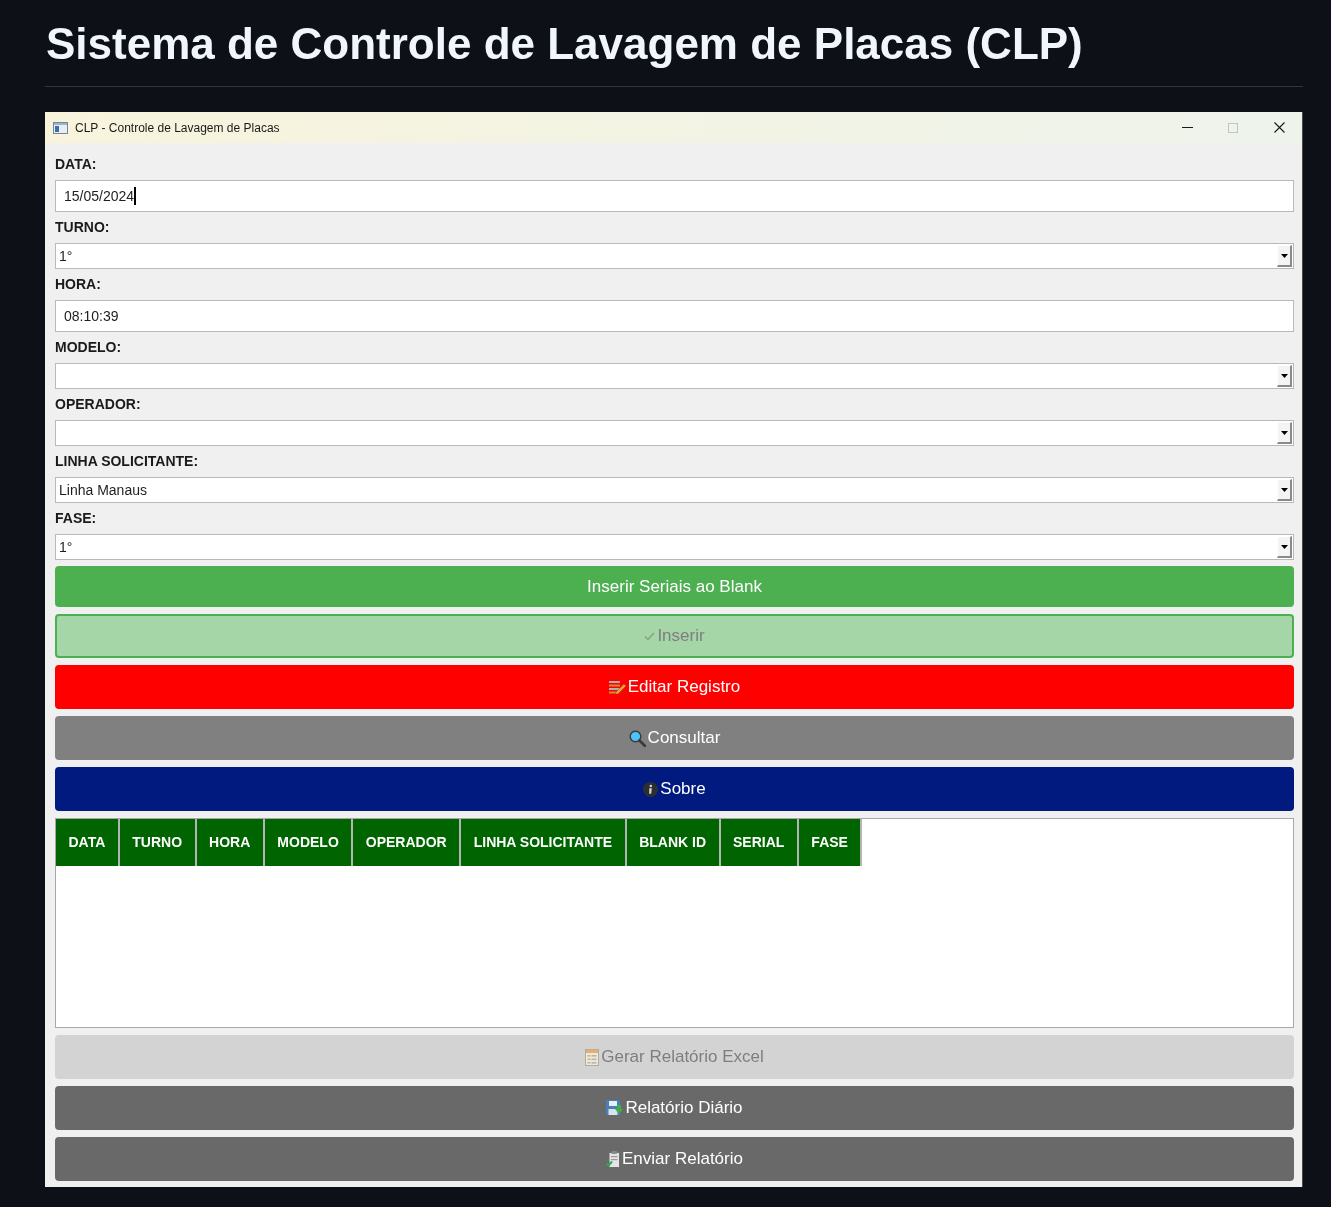 The height and width of the screenshot is (1207, 1331). Describe the element at coordinates (1187, 127) in the screenshot. I see `minimize-icon` at that location.